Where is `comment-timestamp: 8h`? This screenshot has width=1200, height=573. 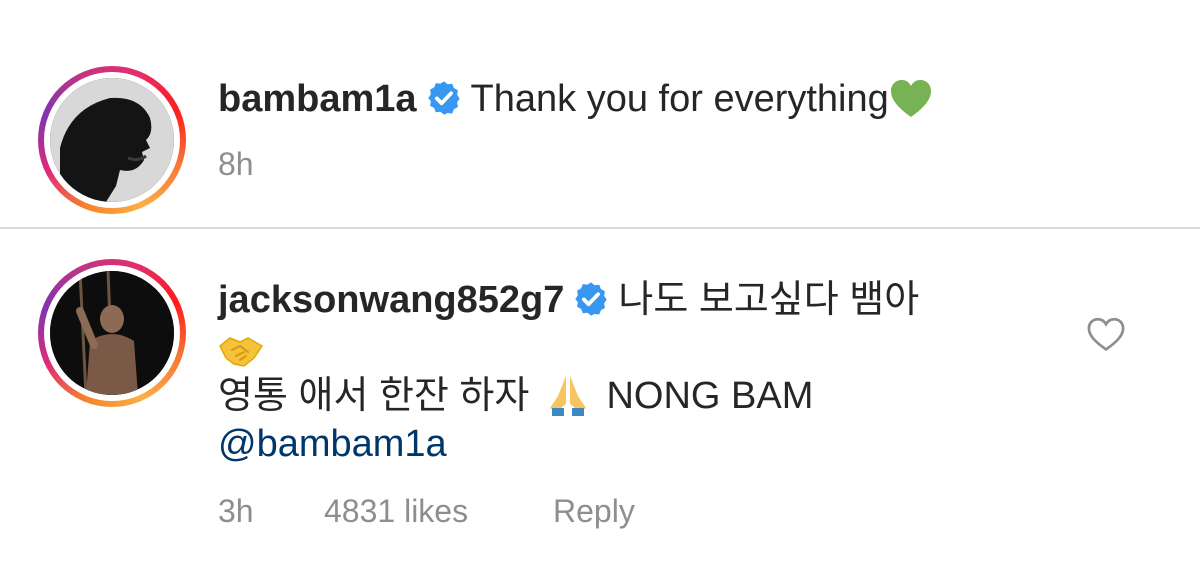
comment-timestamp: 8h is located at coordinates (236, 164).